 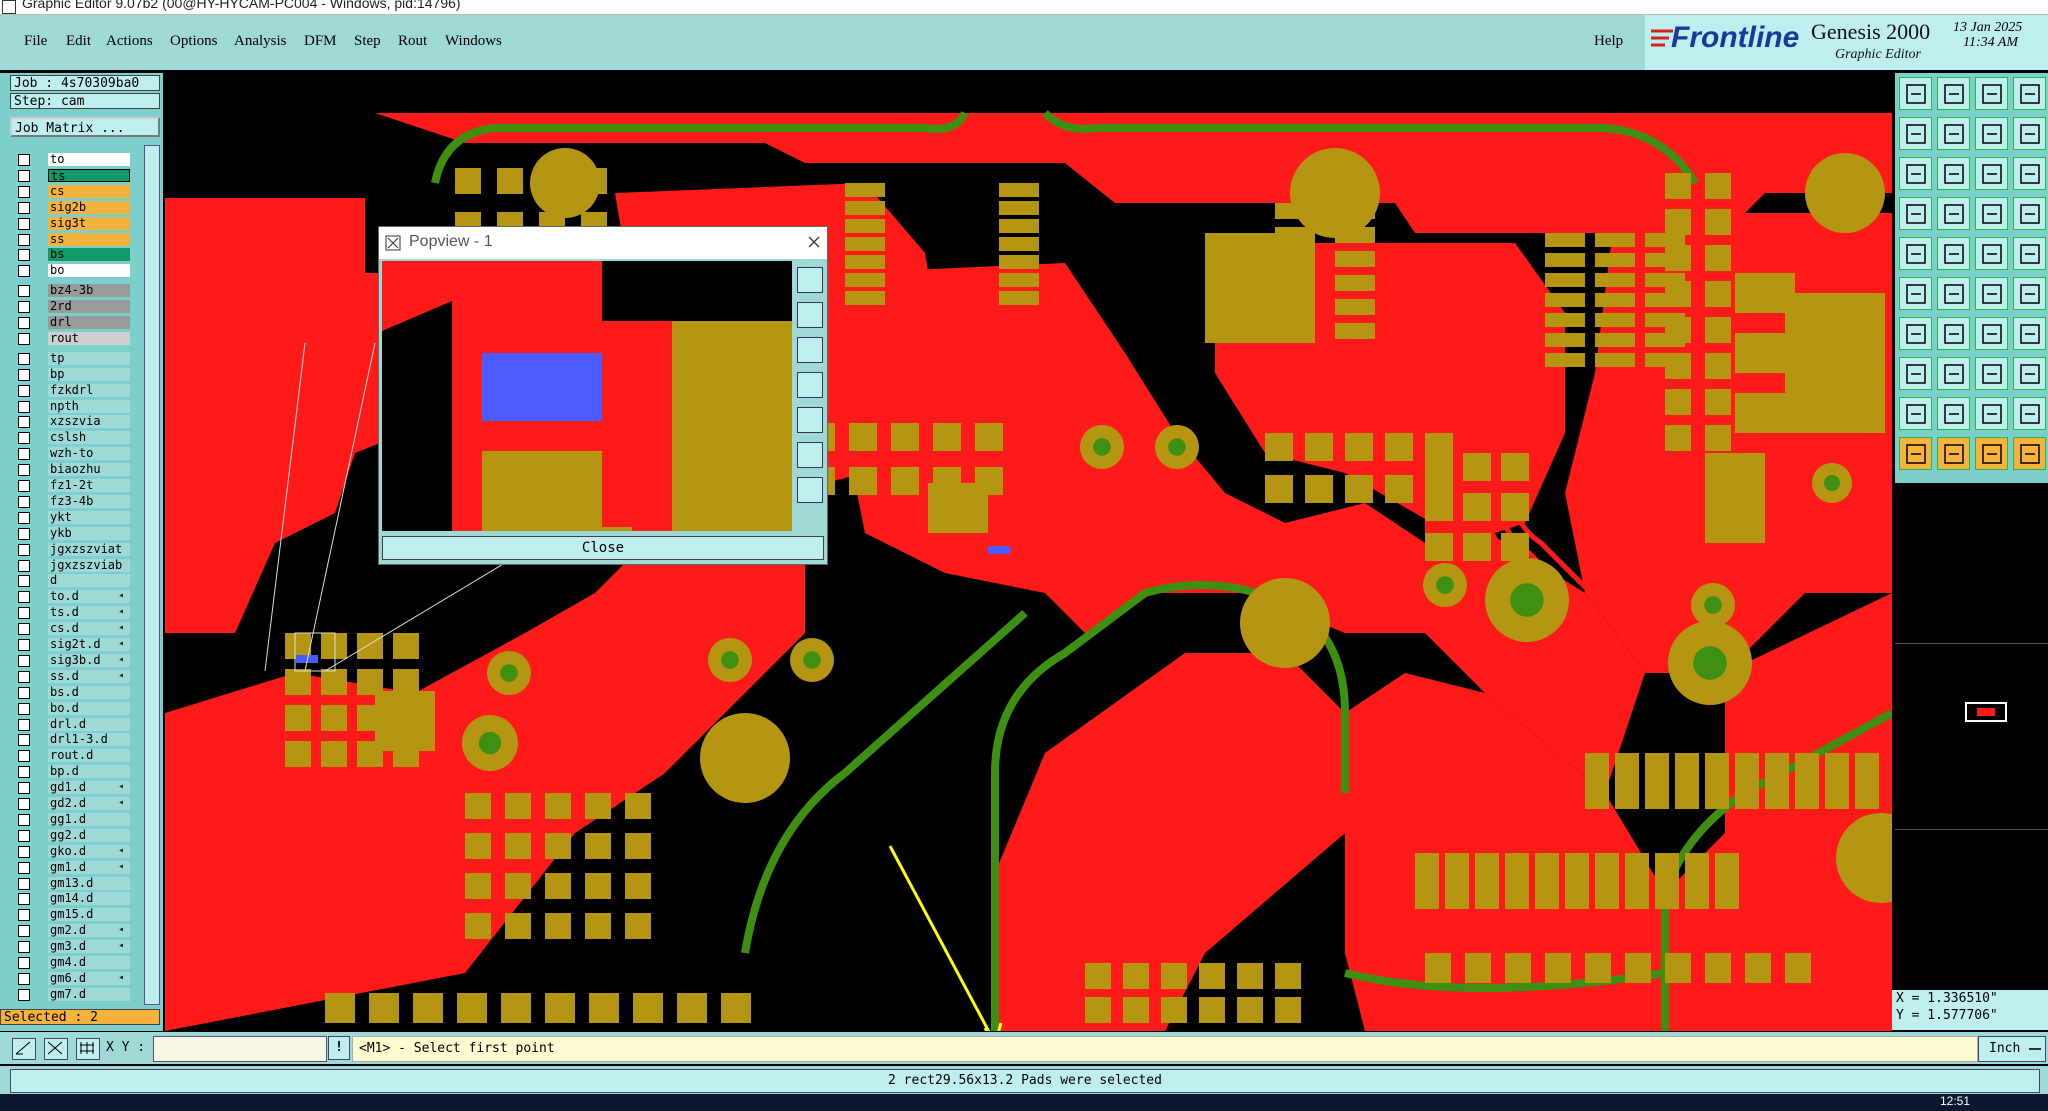 What do you see at coordinates (810, 350) in the screenshot?
I see `popview-pan-up-button` at bounding box center [810, 350].